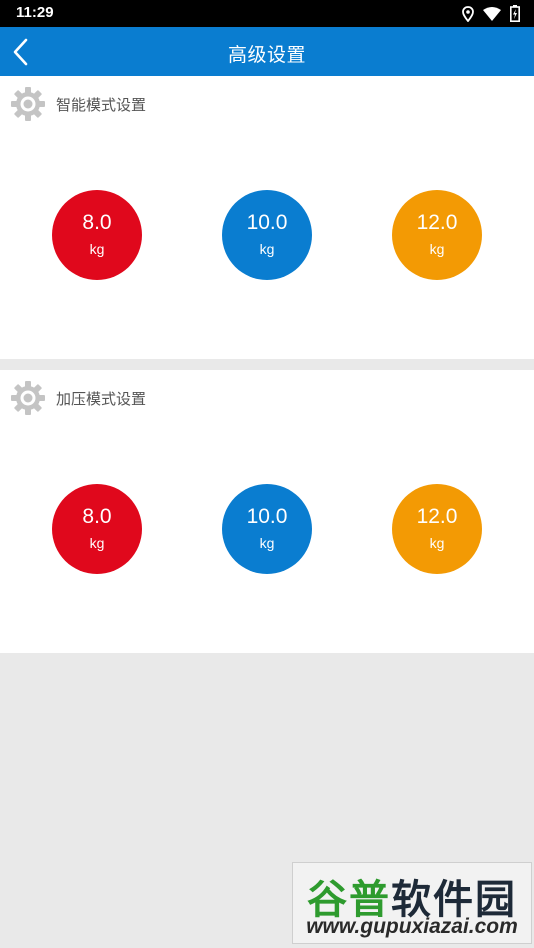 The image size is (534, 948). What do you see at coordinates (412, 926) in the screenshot?
I see `watermark-url: www.gupuxiazai.com` at bounding box center [412, 926].